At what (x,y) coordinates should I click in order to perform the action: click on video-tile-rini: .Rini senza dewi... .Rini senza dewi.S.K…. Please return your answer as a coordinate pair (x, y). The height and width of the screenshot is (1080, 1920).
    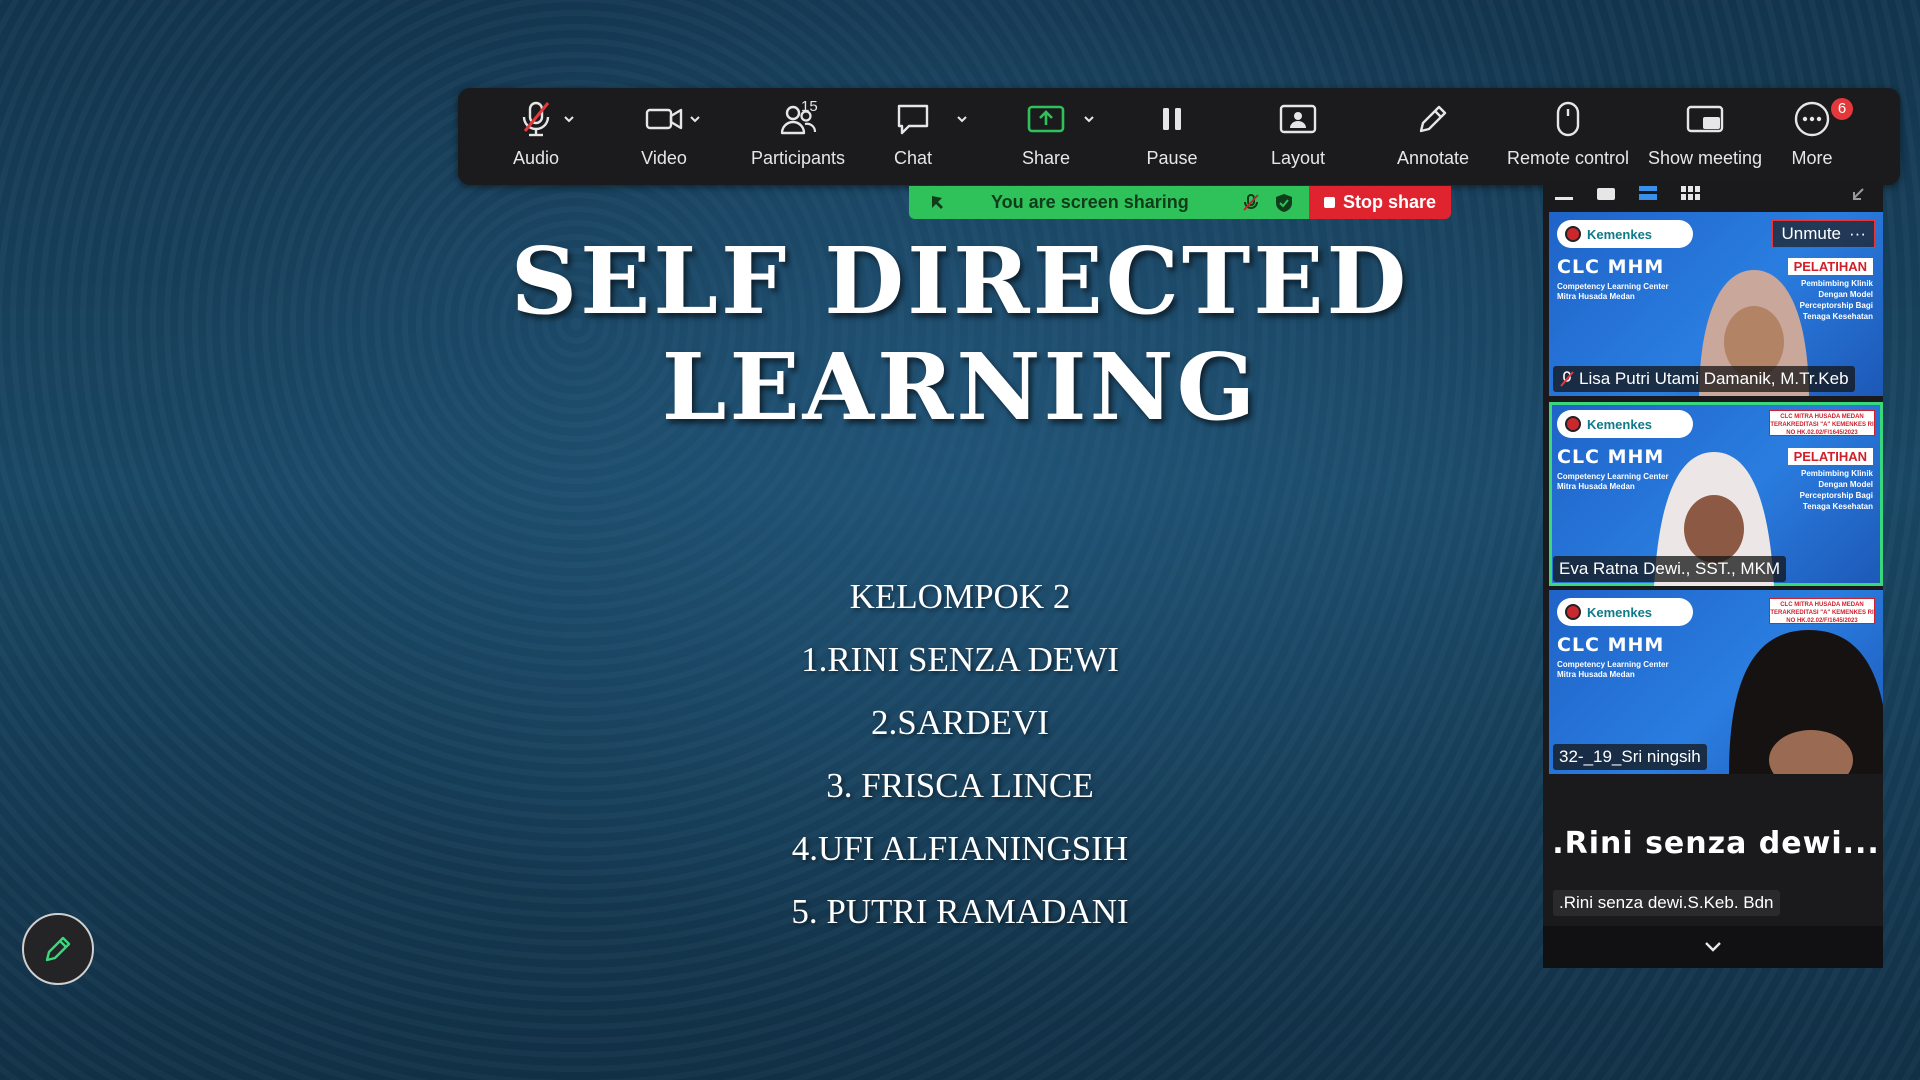
    Looking at the image, I should click on (1716, 851).